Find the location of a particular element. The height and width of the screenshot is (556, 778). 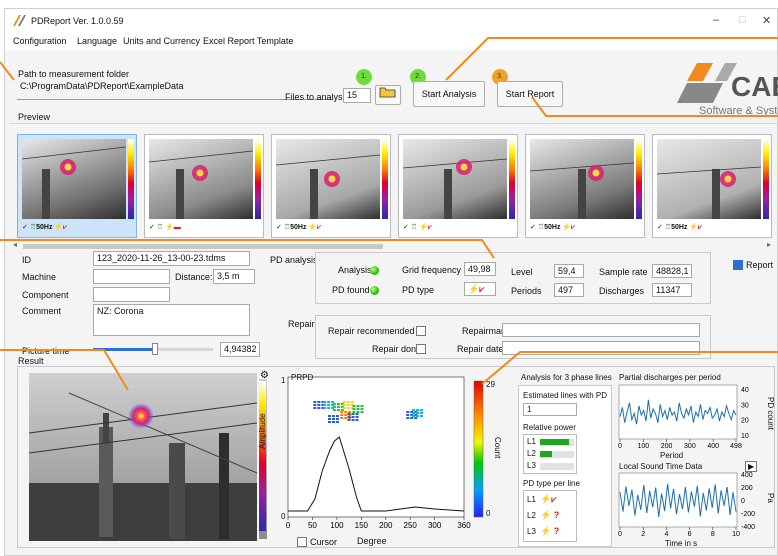

path-input: C:\ProgramData\PDReport\ExampleData is located at coordinates (126, 87).